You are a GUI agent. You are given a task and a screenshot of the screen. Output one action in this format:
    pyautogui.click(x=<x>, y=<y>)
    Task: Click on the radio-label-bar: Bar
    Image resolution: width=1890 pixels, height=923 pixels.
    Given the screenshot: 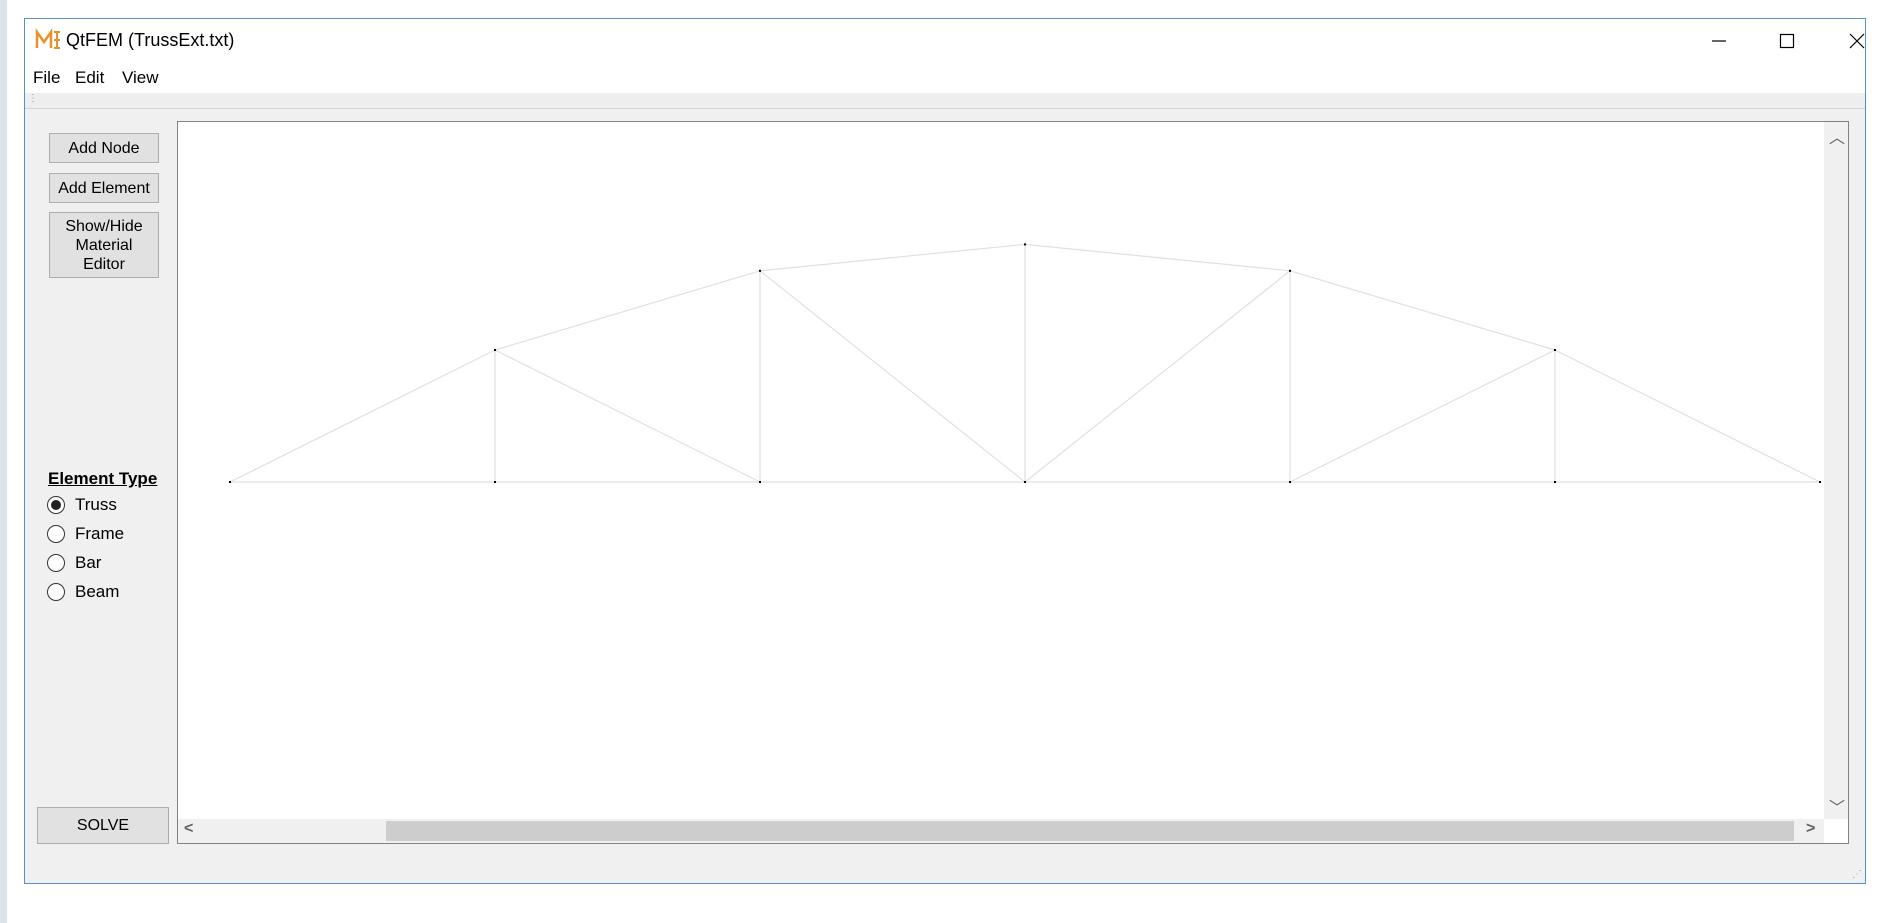 What is the action you would take?
    pyautogui.click(x=88, y=562)
    